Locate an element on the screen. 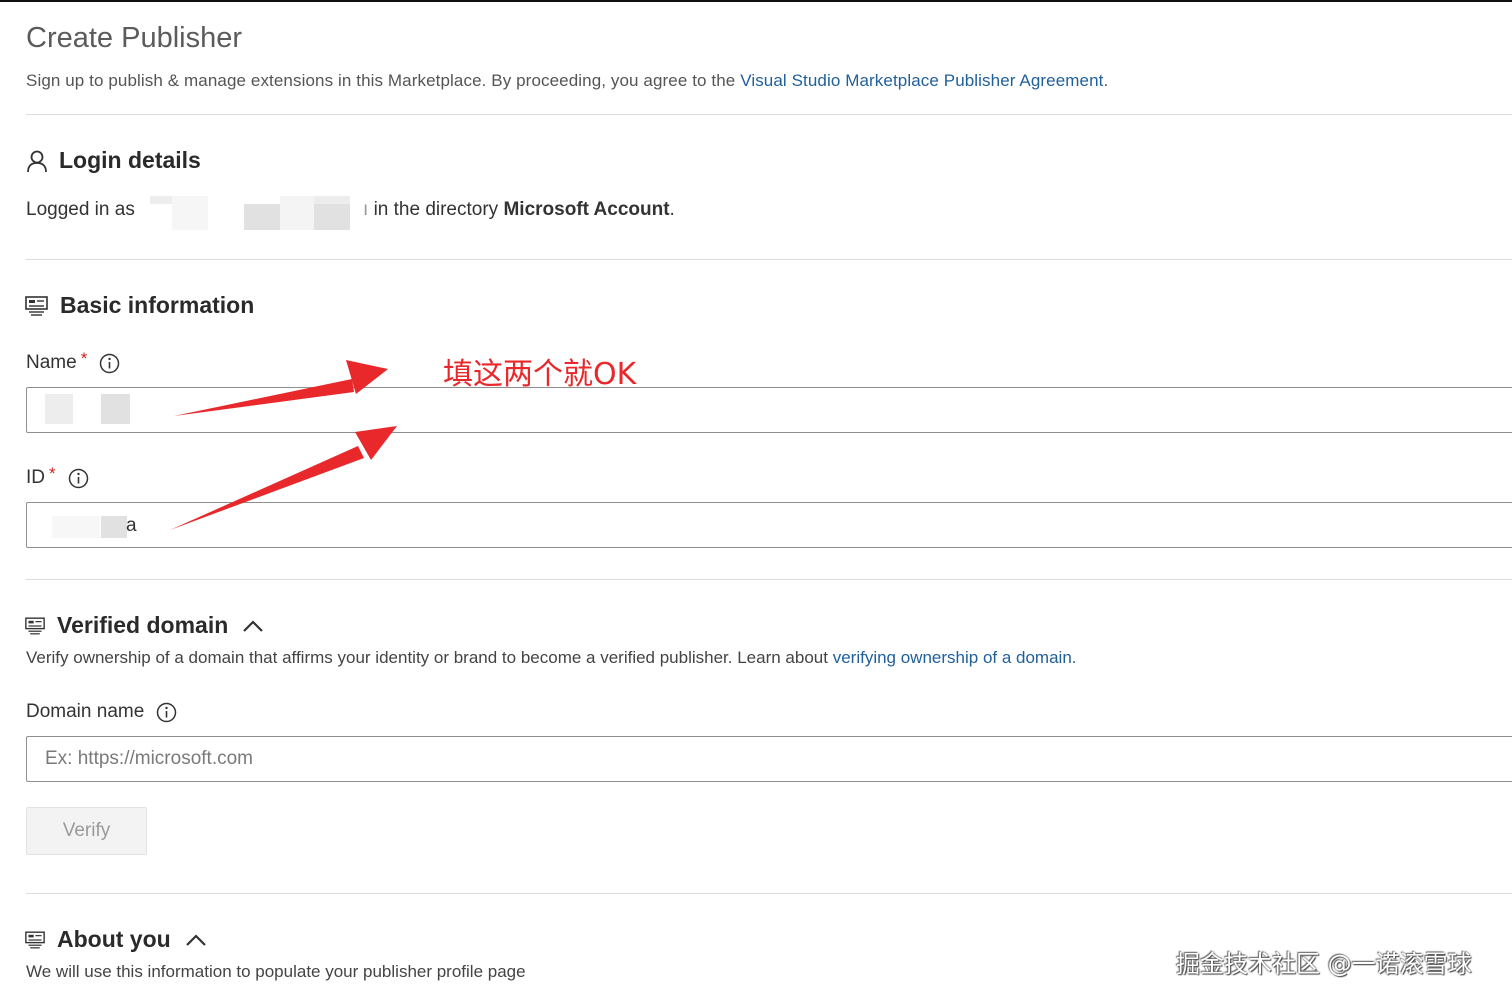  domain-label-row: Domain name is located at coordinates (101, 712).